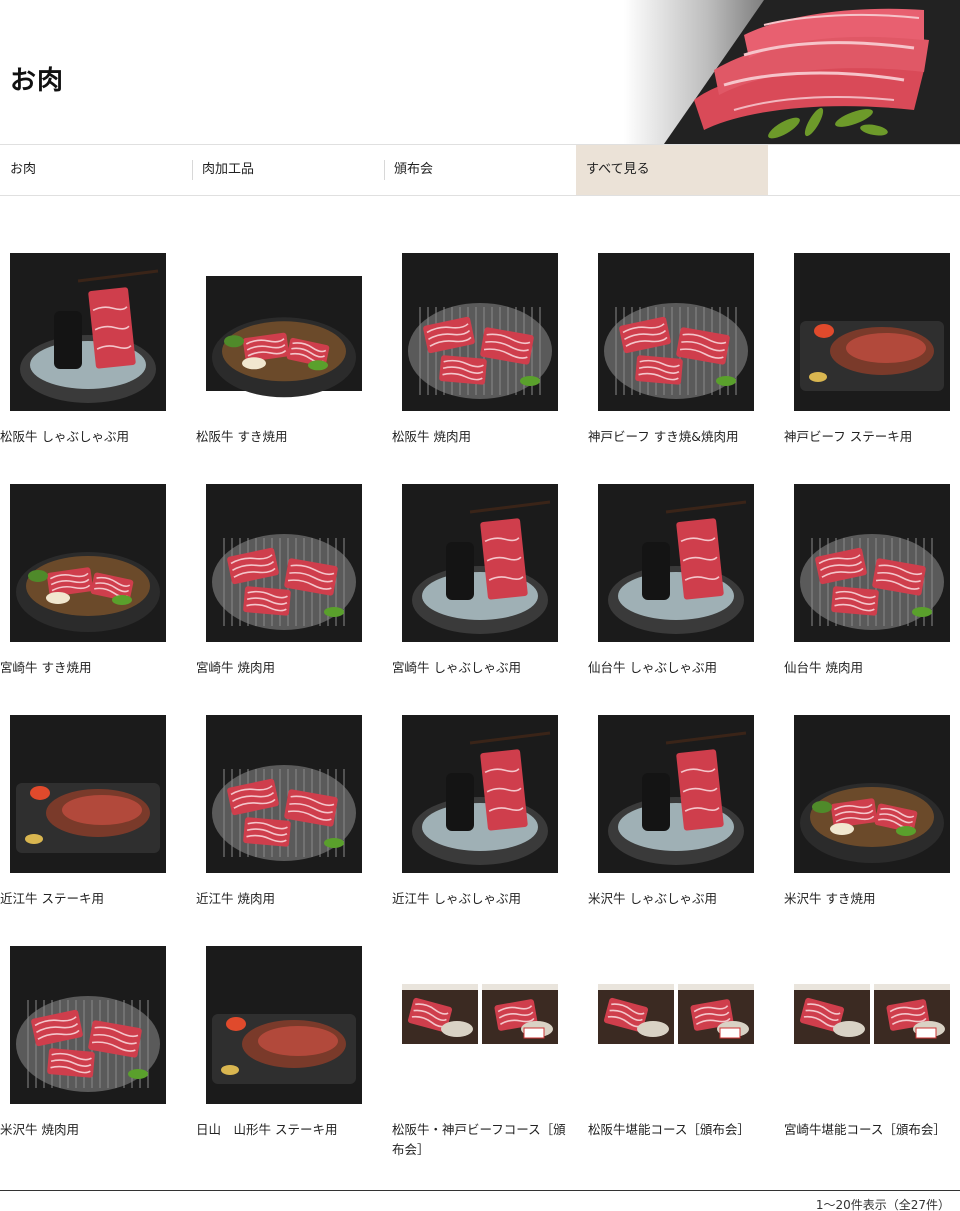  Describe the element at coordinates (284, 437) in the screenshot. I see `product-name: 松阪牛 すき焼用` at that location.